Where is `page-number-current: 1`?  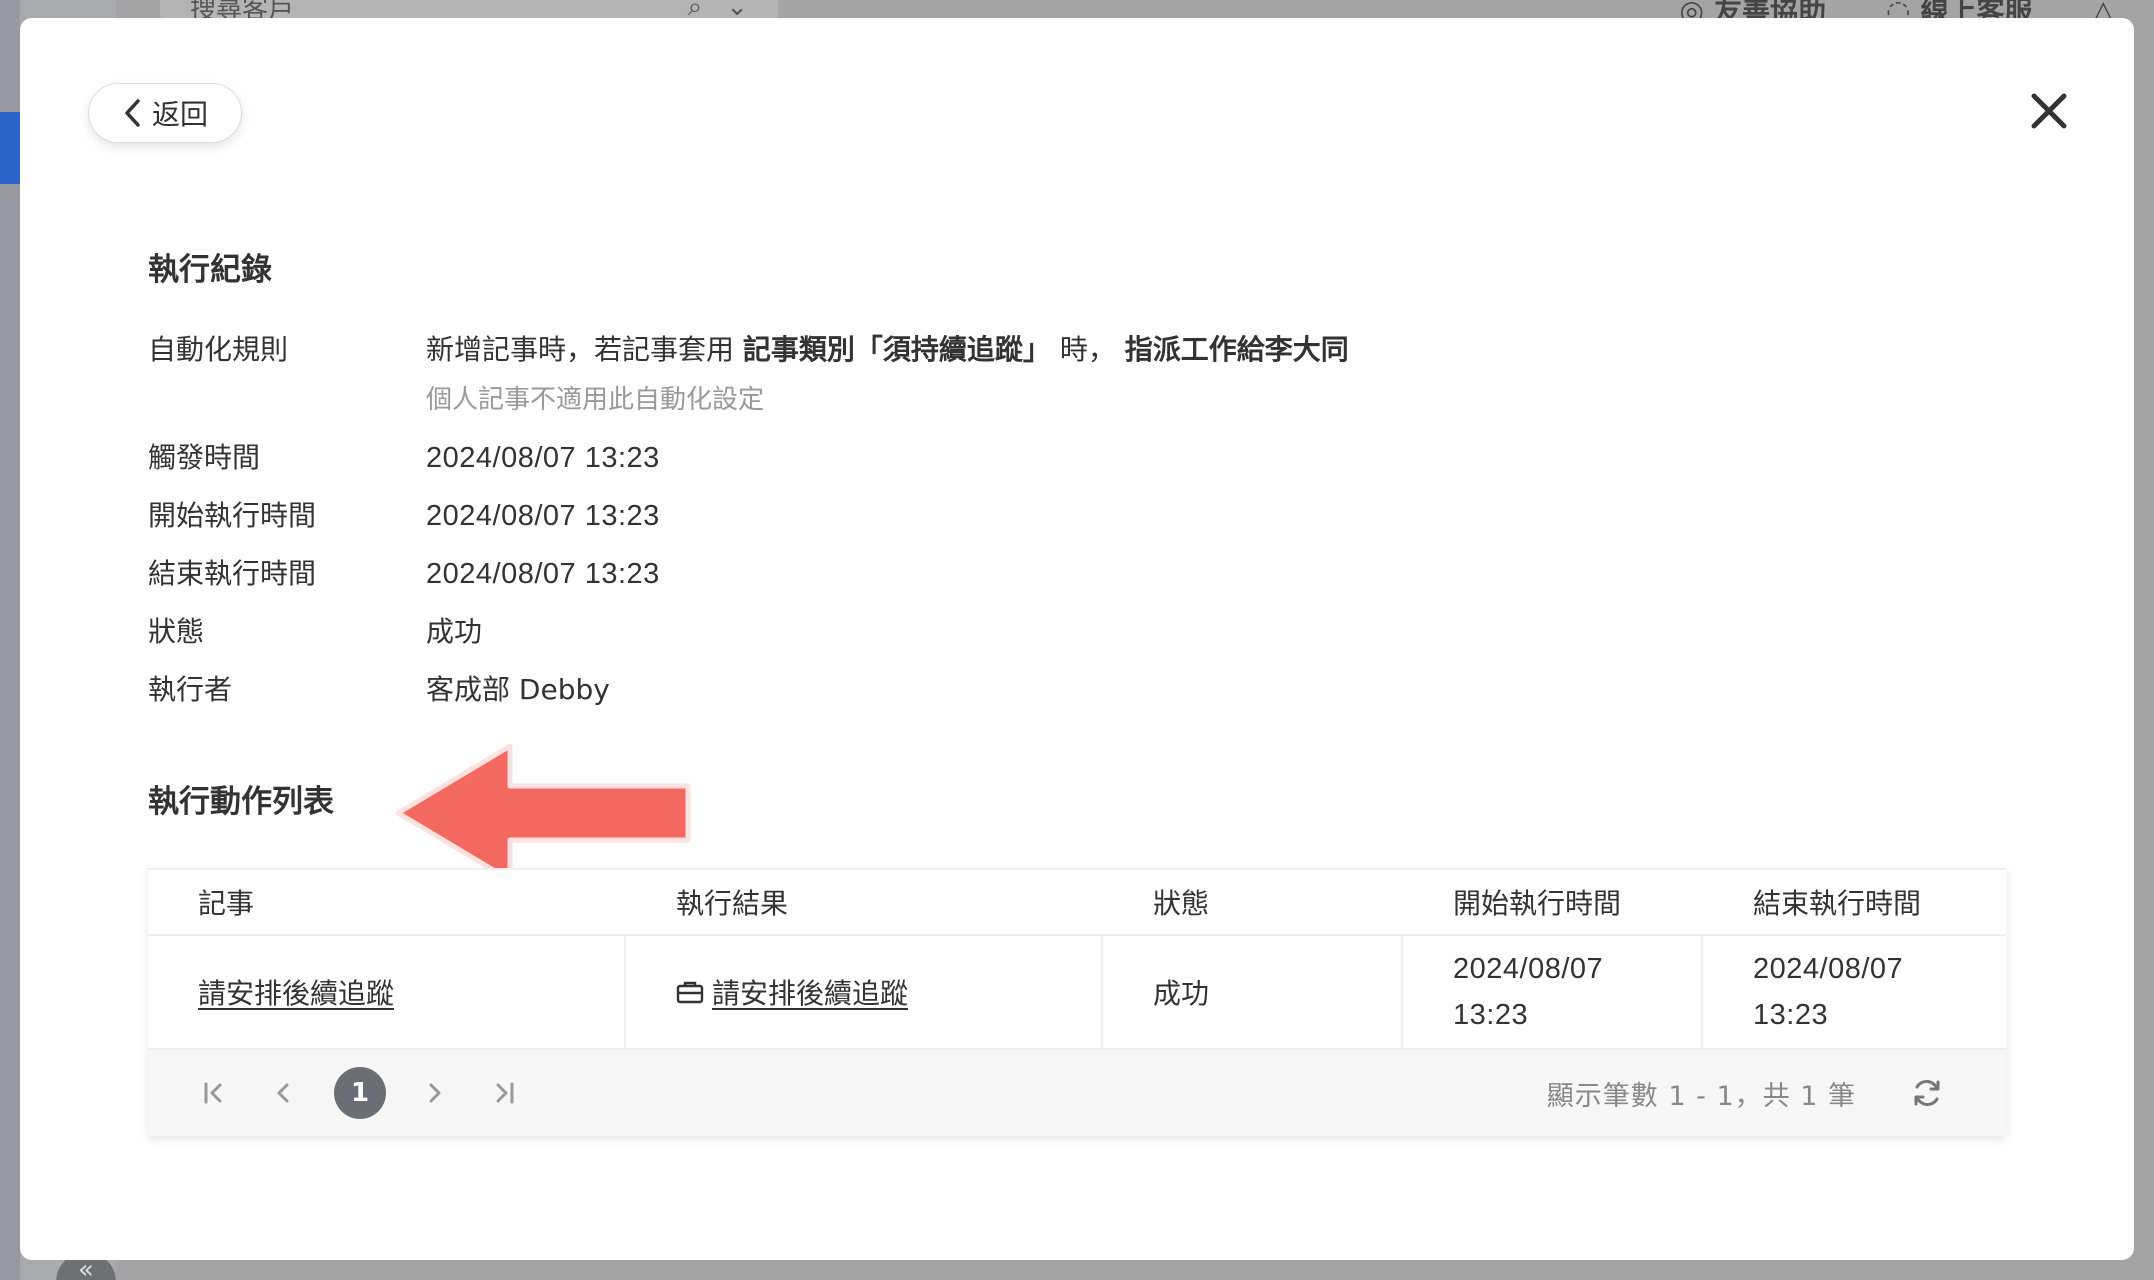
page-number-current: 1 is located at coordinates (360, 1093).